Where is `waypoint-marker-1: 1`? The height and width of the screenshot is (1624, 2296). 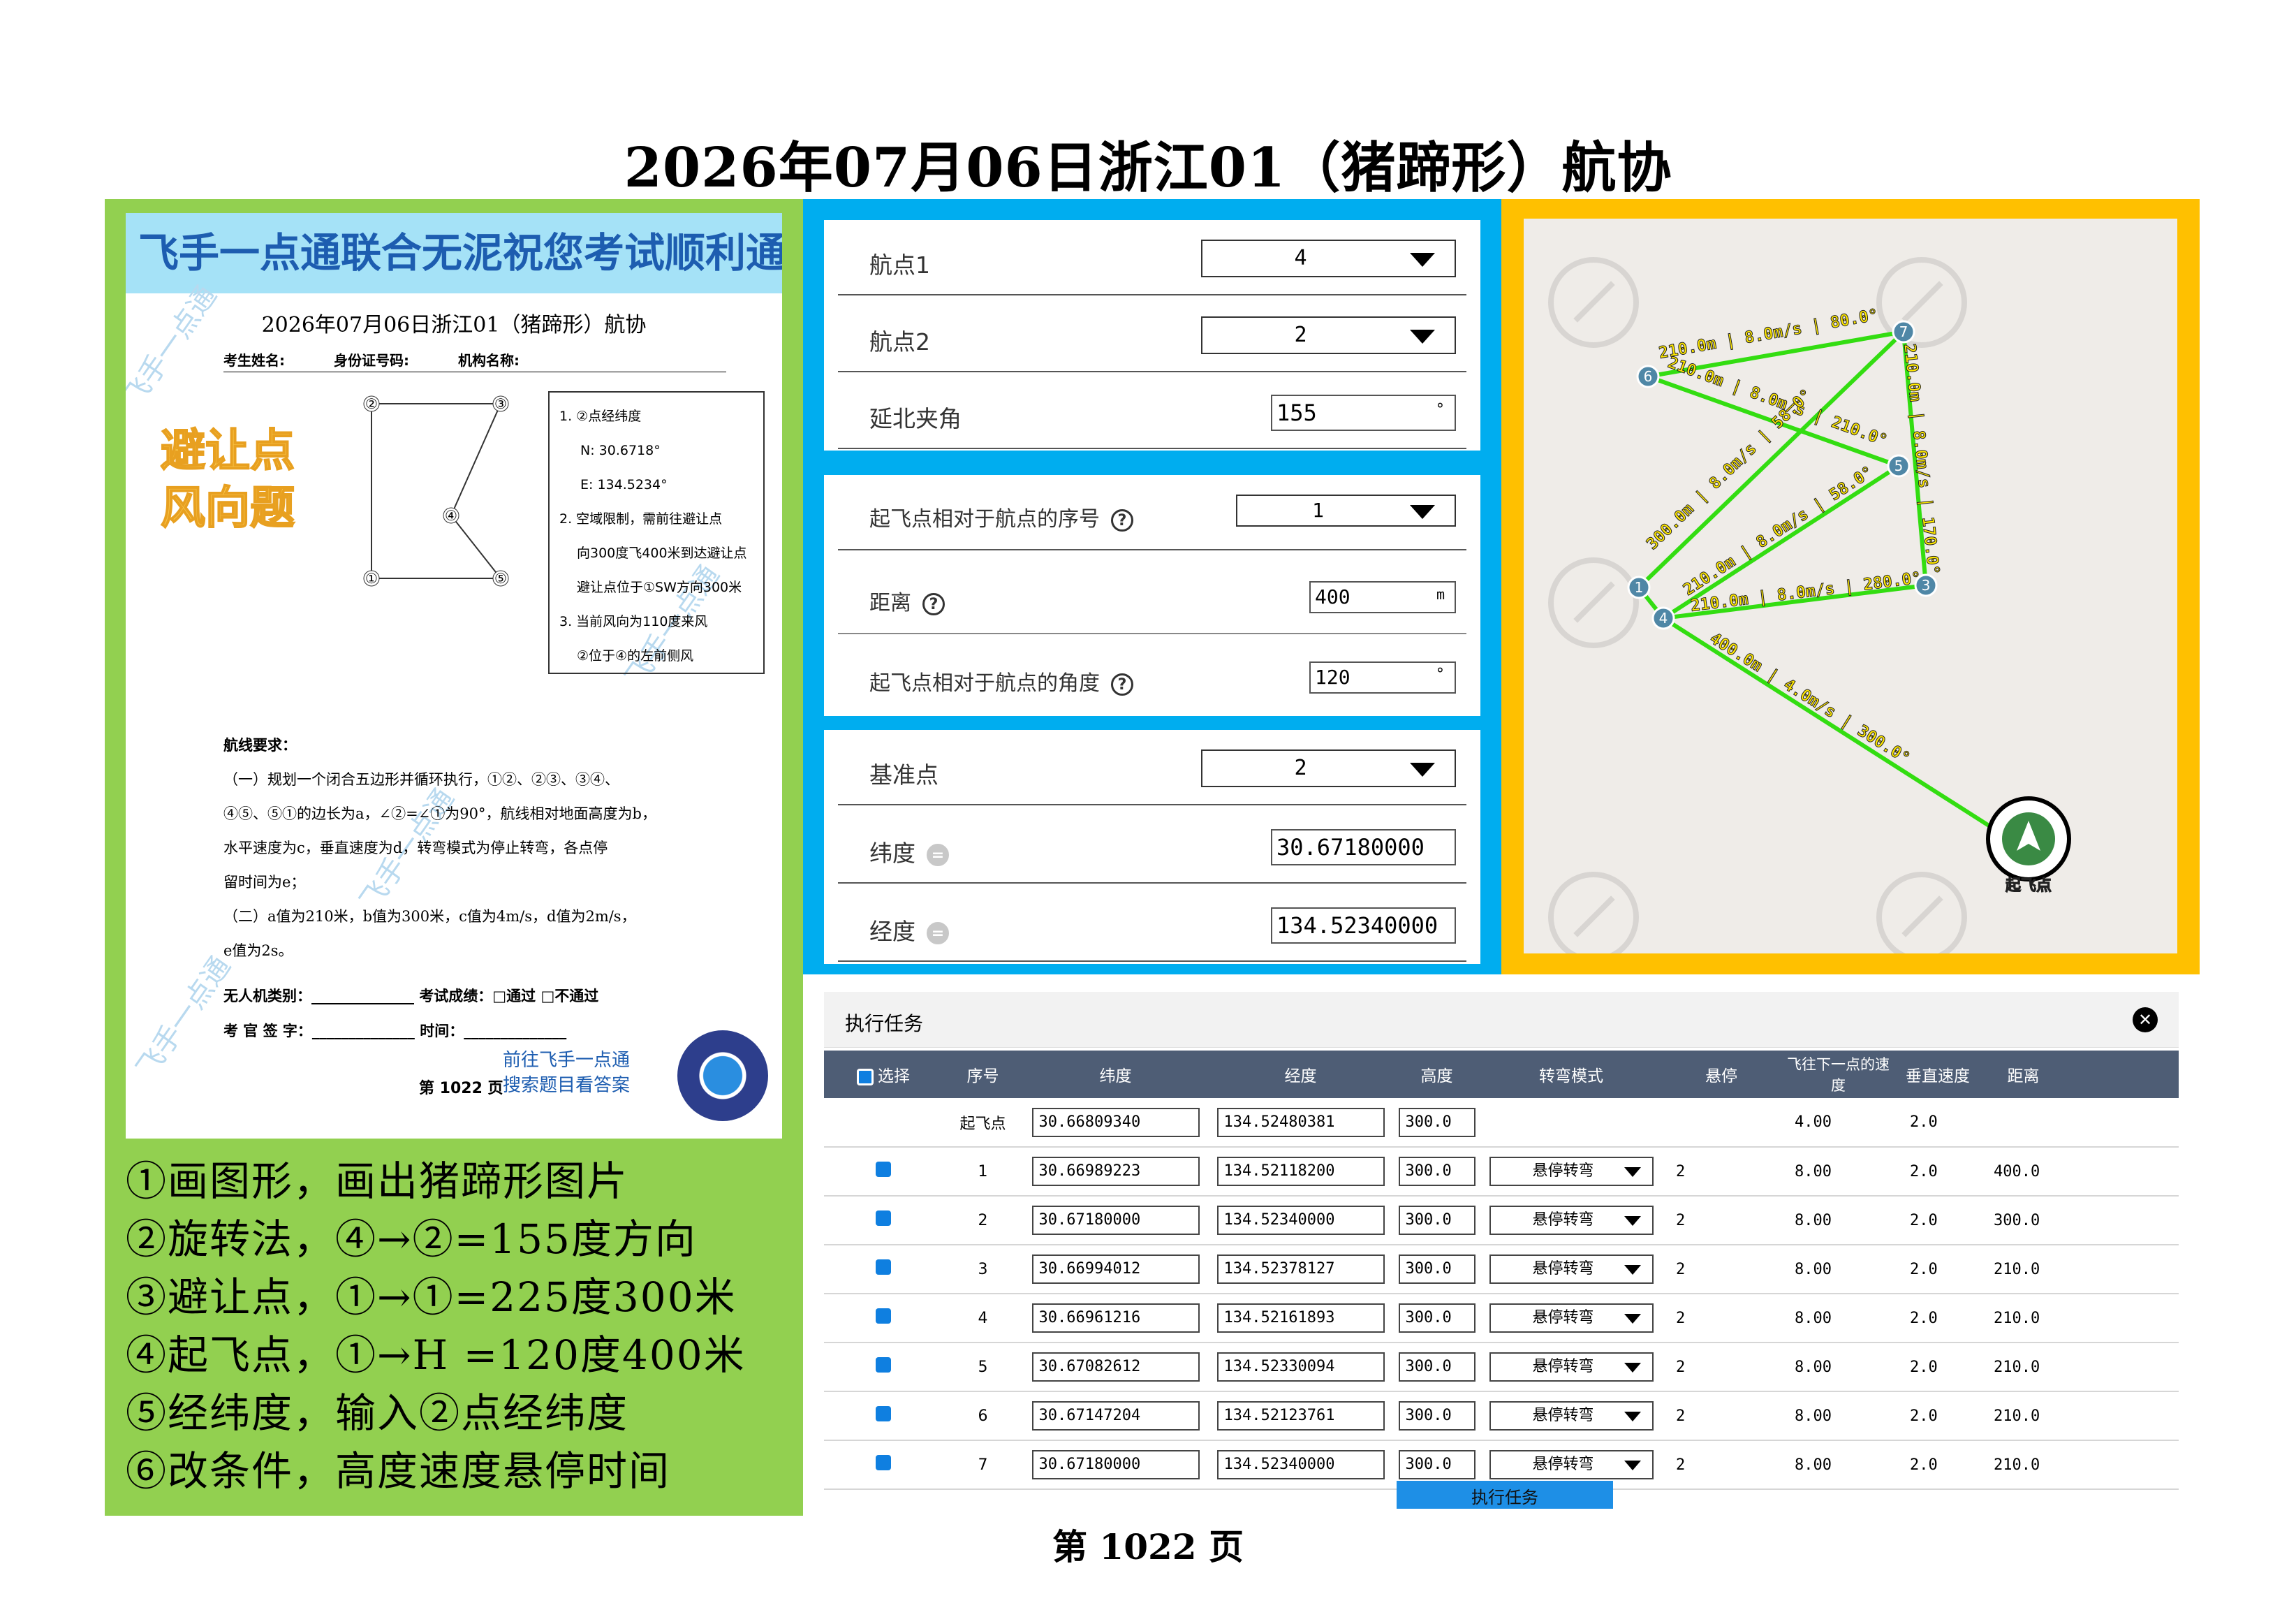
waypoint-marker-1: 1 is located at coordinates (1640, 587).